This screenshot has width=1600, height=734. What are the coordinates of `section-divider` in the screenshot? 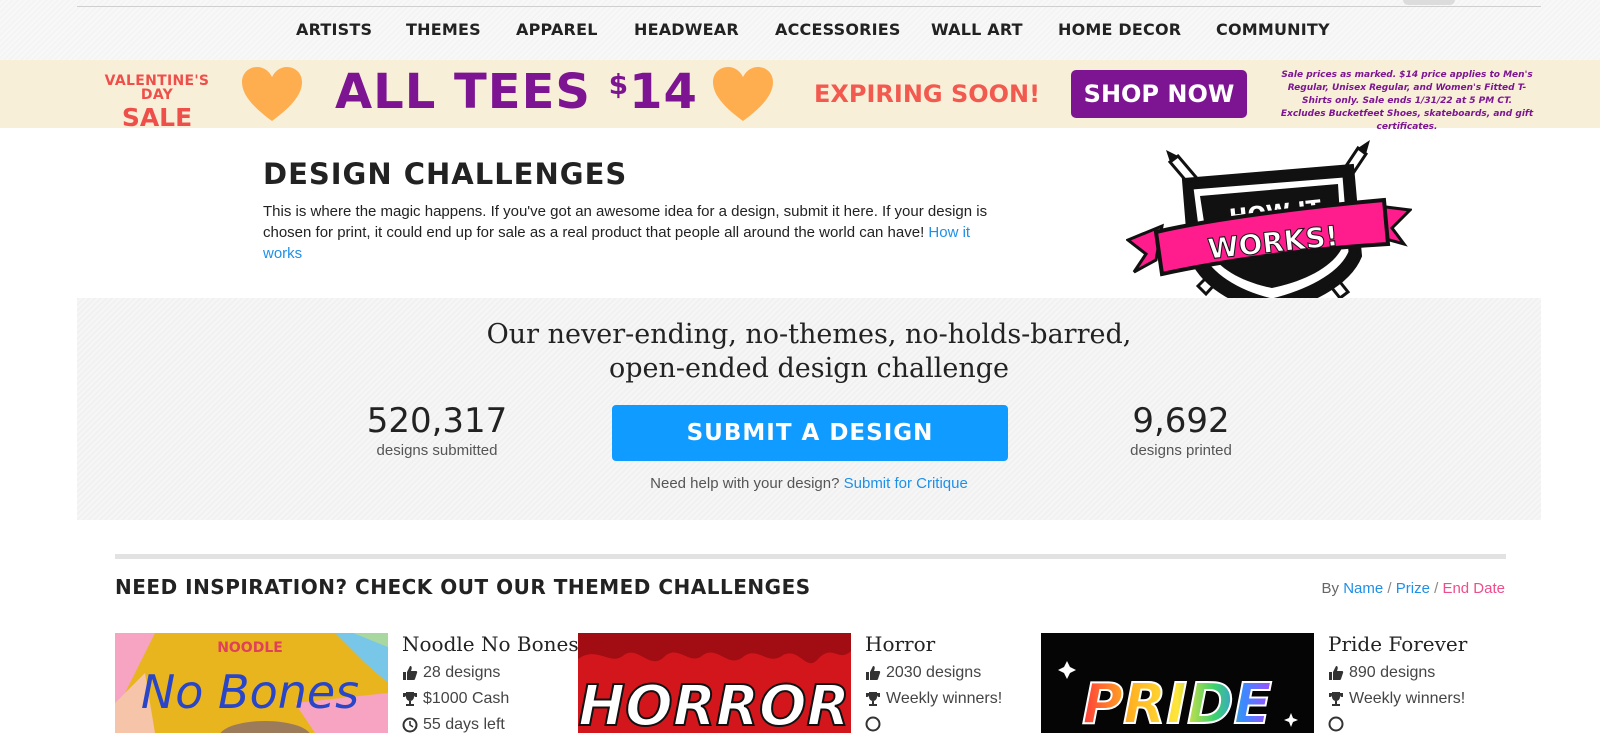 It's located at (810, 556).